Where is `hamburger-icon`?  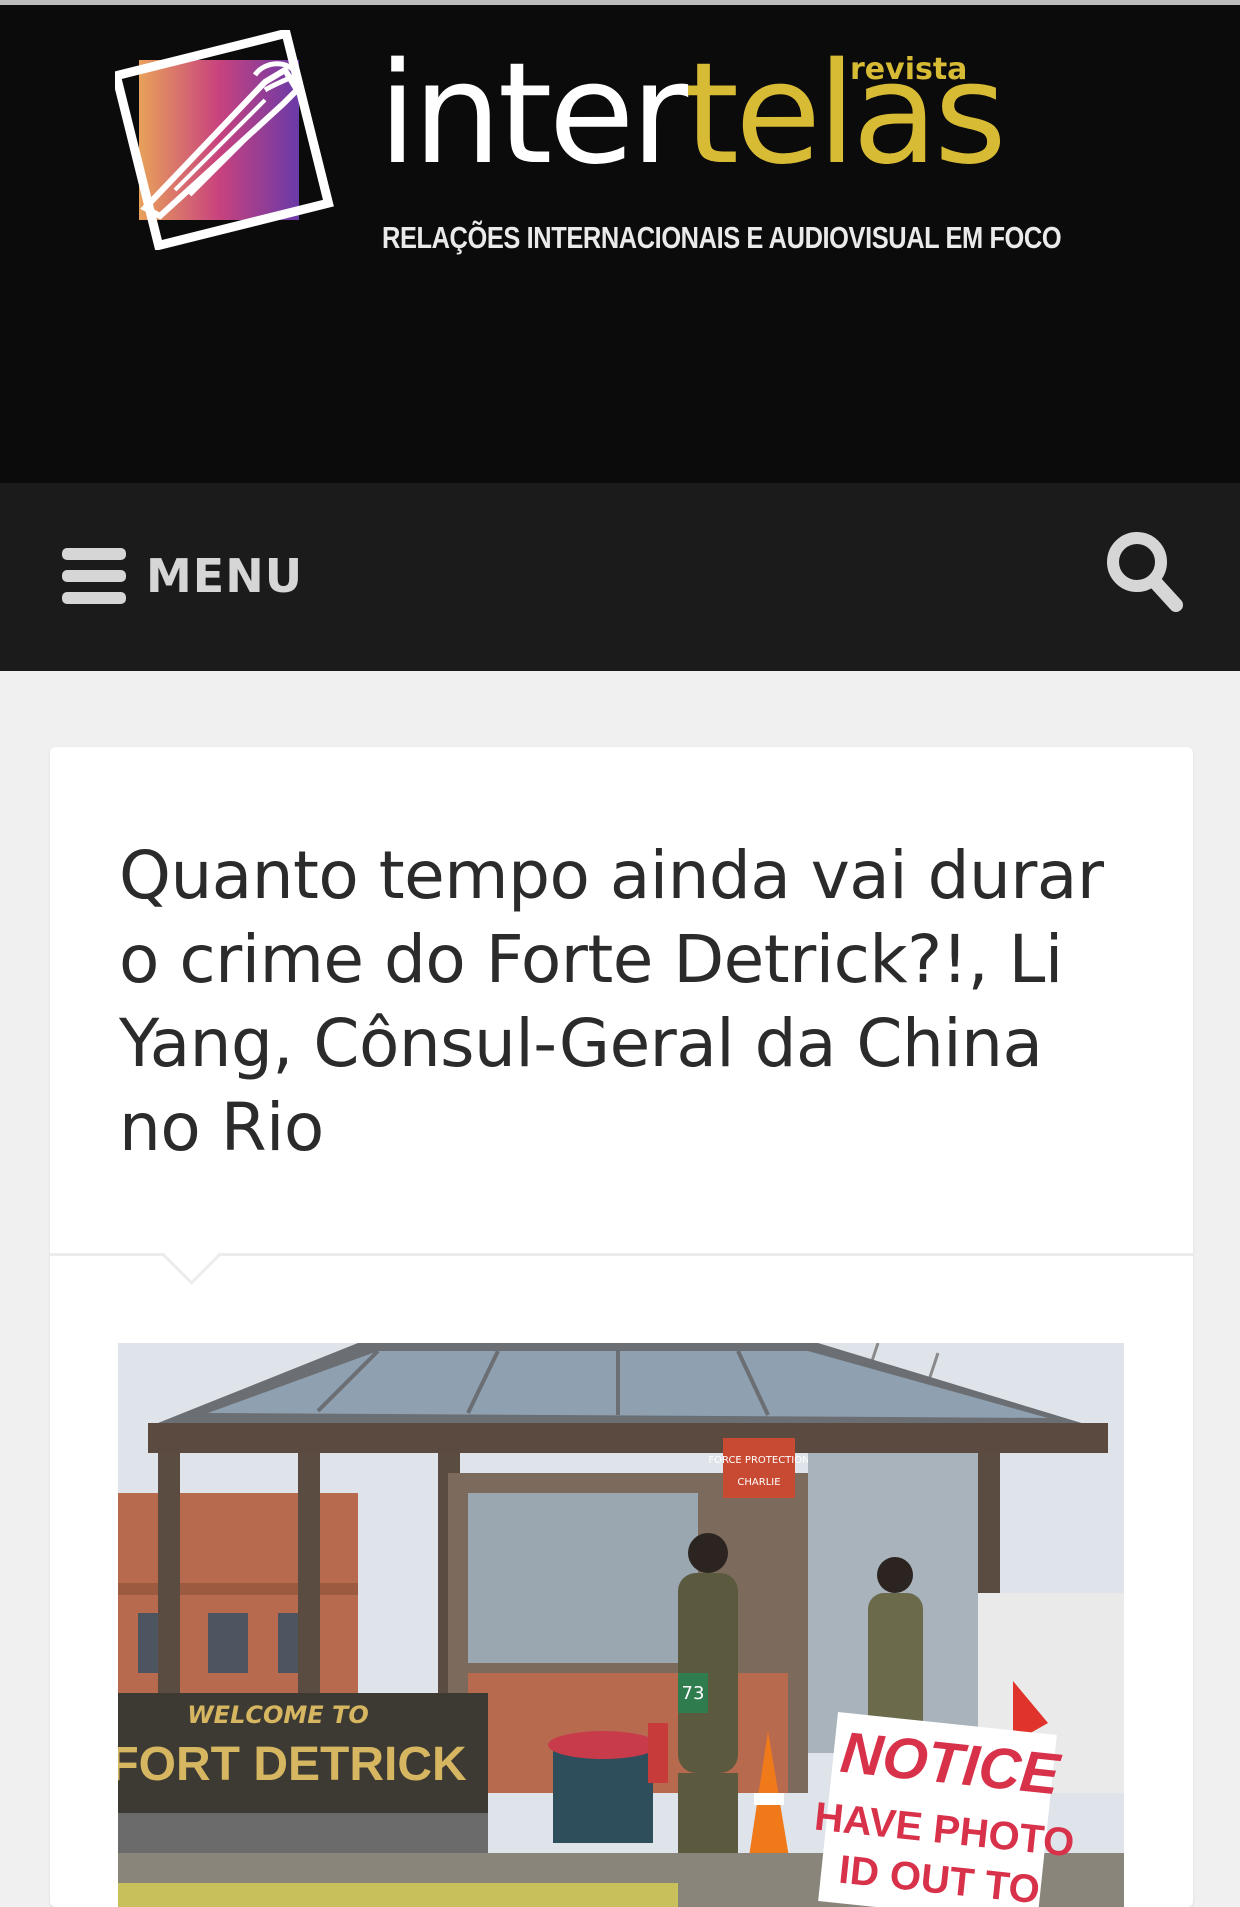 hamburger-icon is located at coordinates (94, 576).